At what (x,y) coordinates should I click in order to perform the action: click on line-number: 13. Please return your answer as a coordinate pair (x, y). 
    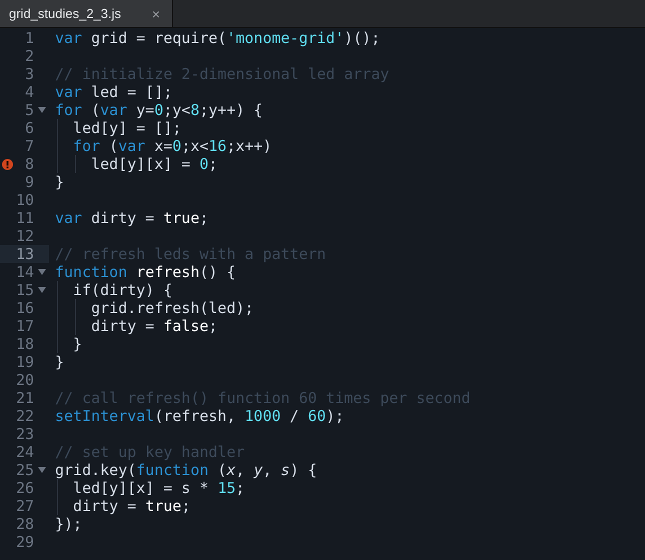
    Looking at the image, I should click on (24, 254).